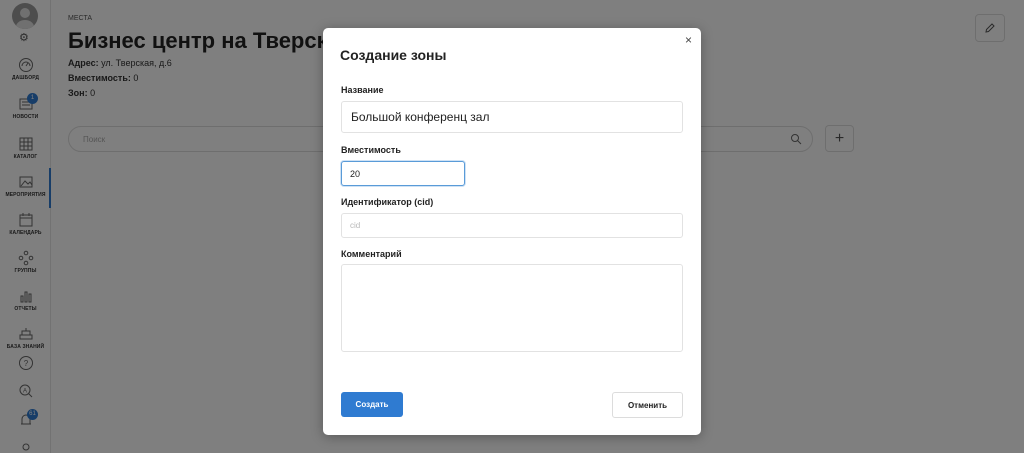  What do you see at coordinates (362, 90) in the screenshot?
I see `name-label: Название` at bounding box center [362, 90].